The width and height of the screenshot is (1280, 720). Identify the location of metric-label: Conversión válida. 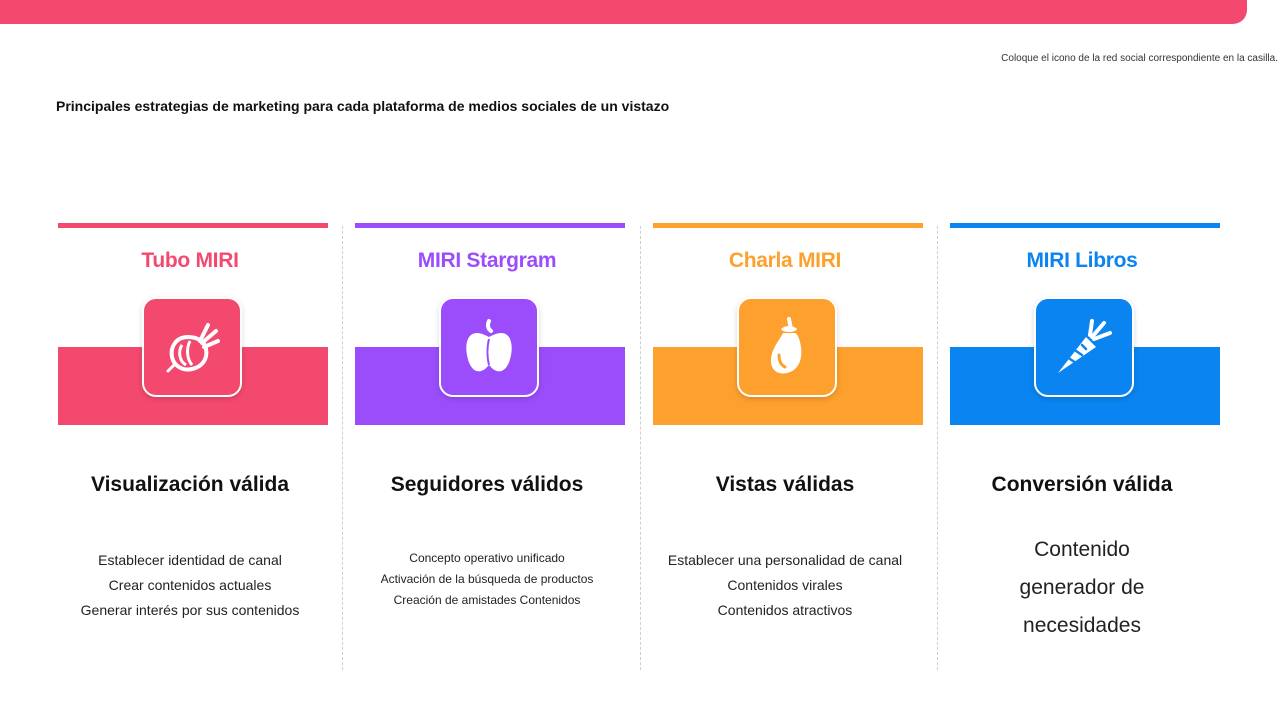
(1082, 484).